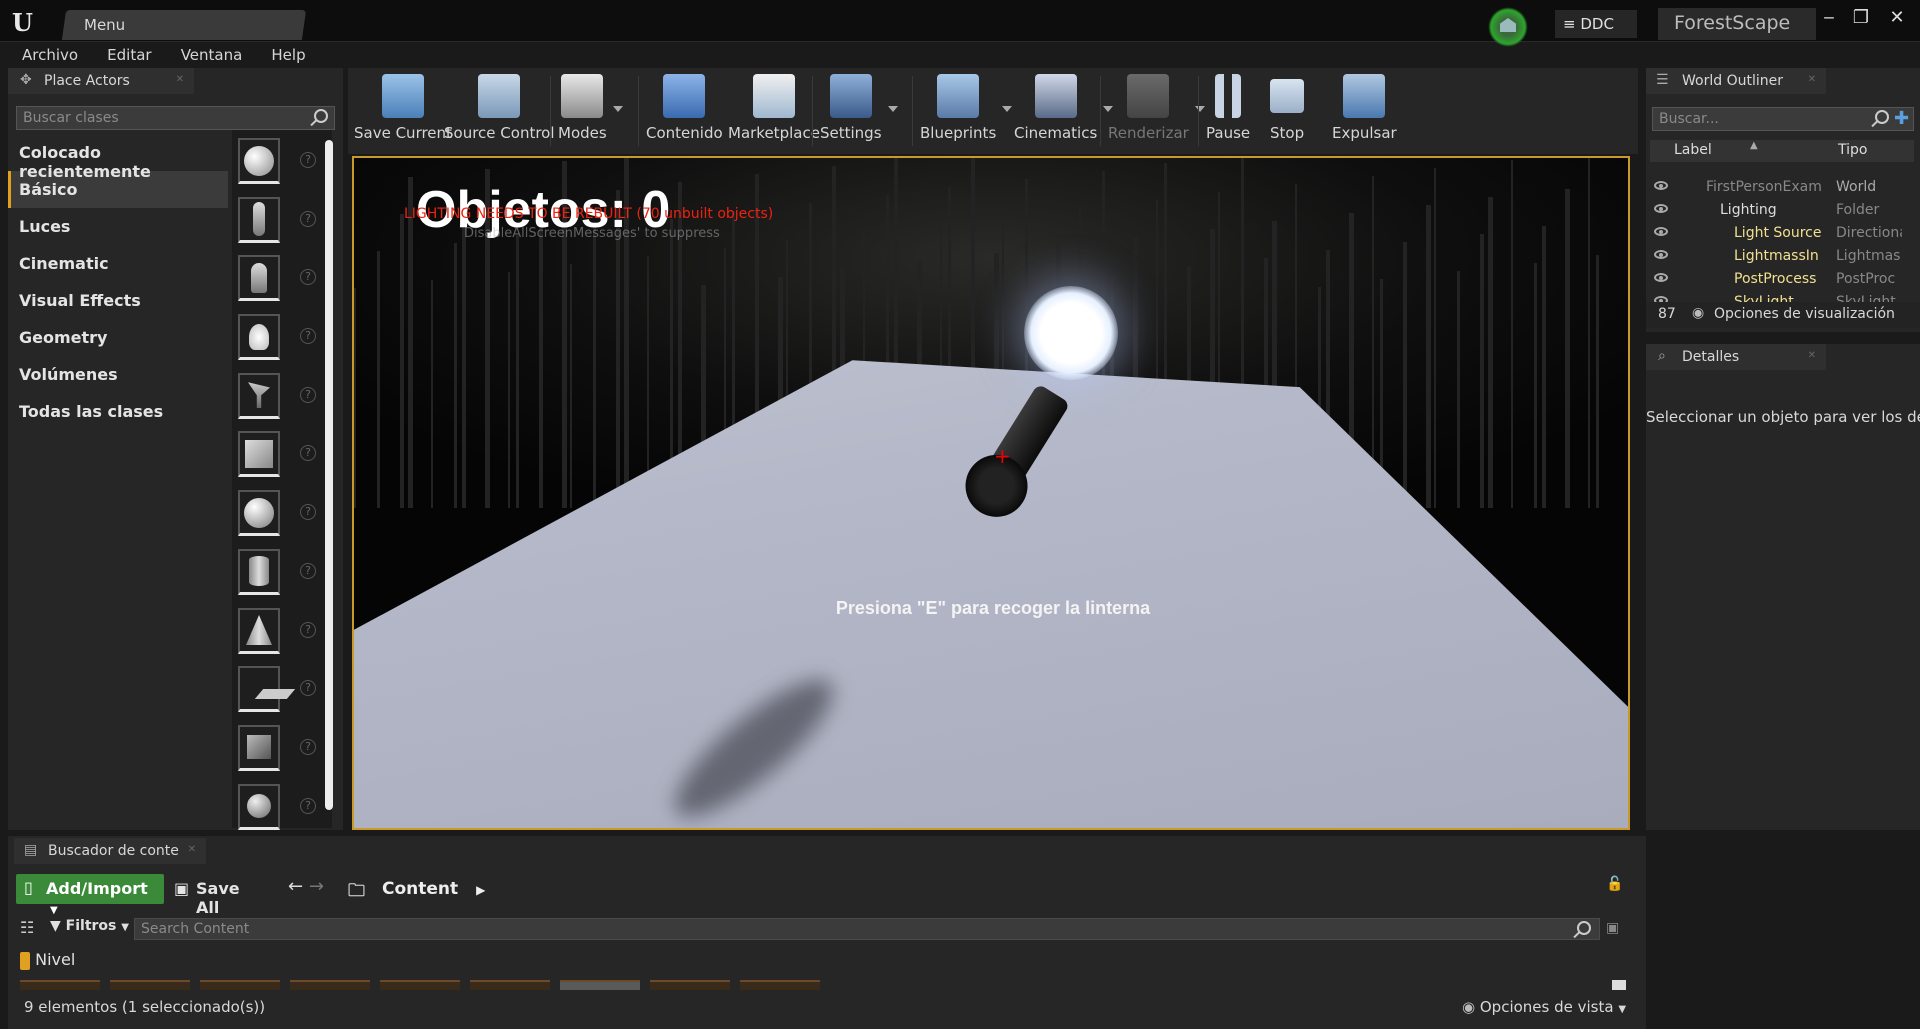 The image size is (1920, 1029). Describe the element at coordinates (184, 25) in the screenshot. I see `level-tab: Menu` at that location.